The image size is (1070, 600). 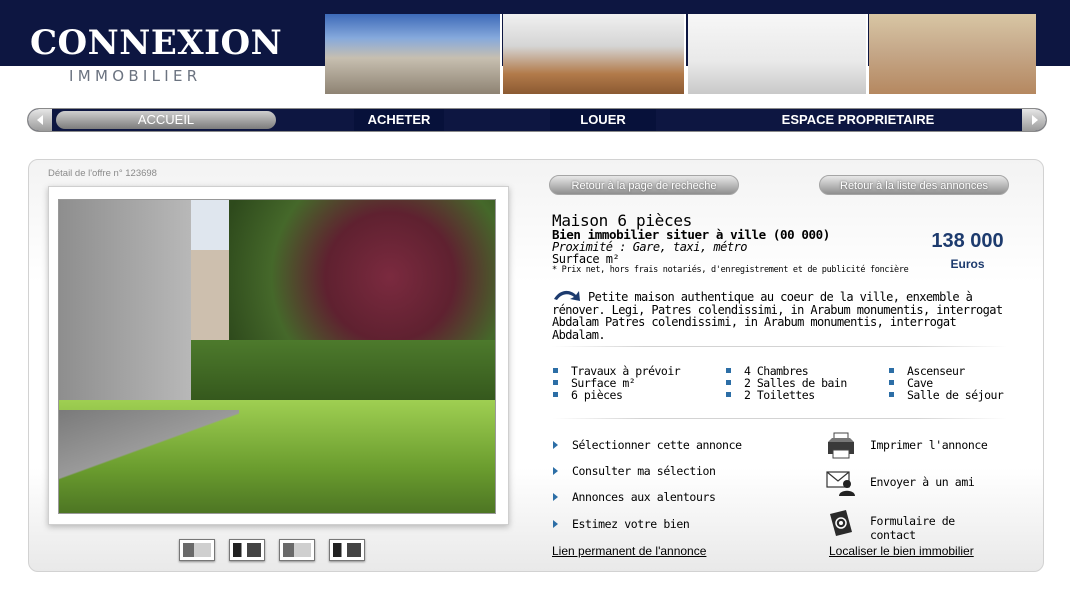 What do you see at coordinates (841, 523) in the screenshot?
I see `at-sign-icon` at bounding box center [841, 523].